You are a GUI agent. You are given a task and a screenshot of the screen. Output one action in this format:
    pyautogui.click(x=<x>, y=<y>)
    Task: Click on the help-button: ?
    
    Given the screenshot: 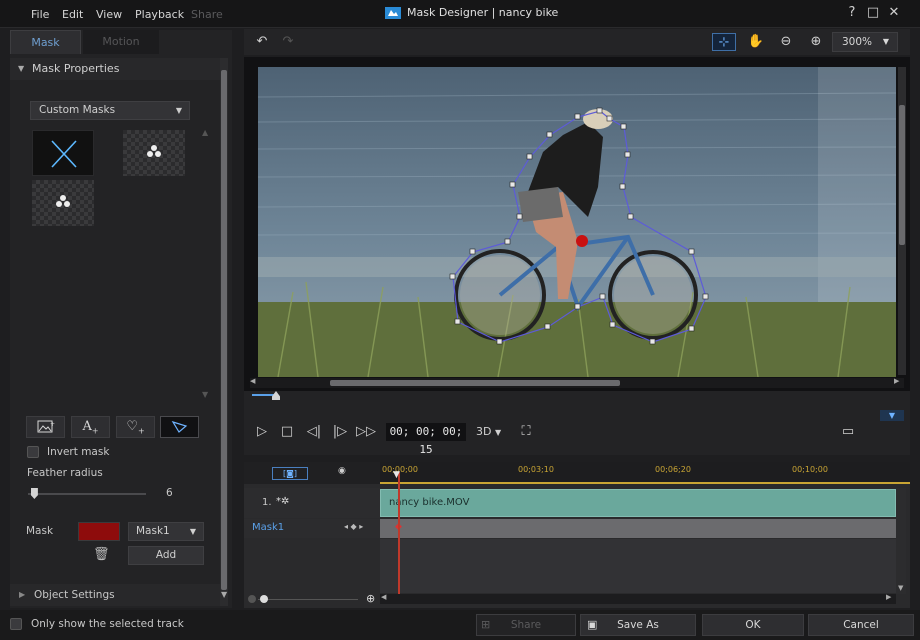 What is the action you would take?
    pyautogui.click(x=852, y=13)
    